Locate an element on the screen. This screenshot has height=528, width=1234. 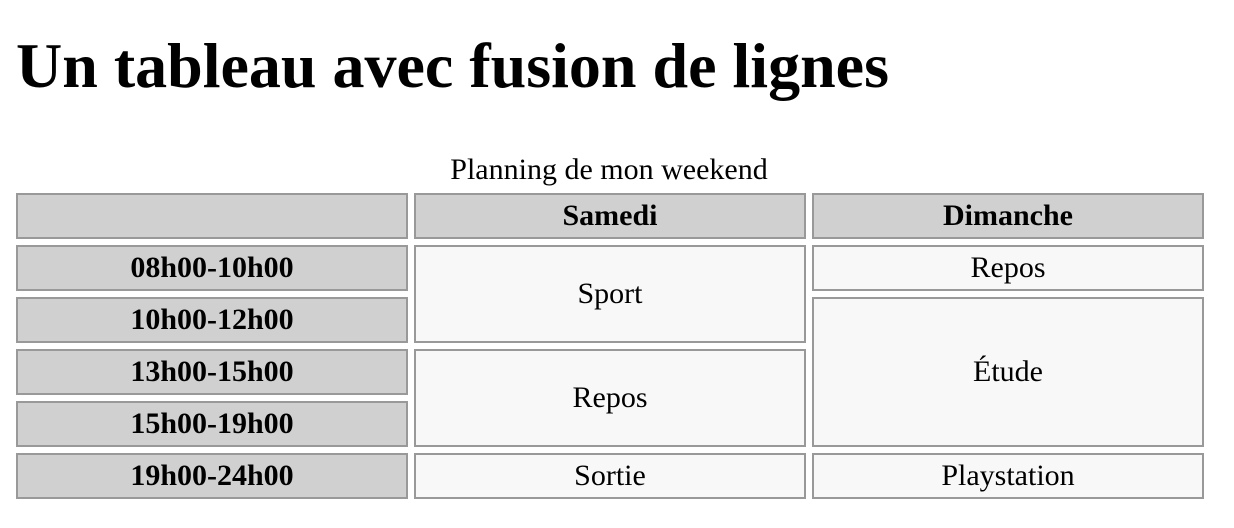
dimanche-etude-cell: Étude is located at coordinates (1008, 372).